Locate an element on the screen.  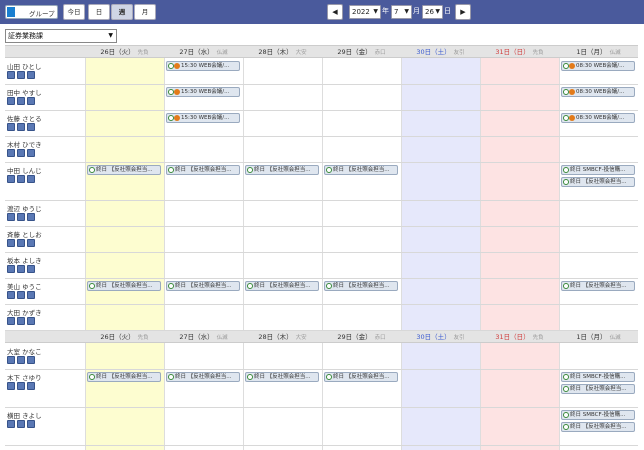
member-name: 坂本 よしき is located at coordinates (24, 260).